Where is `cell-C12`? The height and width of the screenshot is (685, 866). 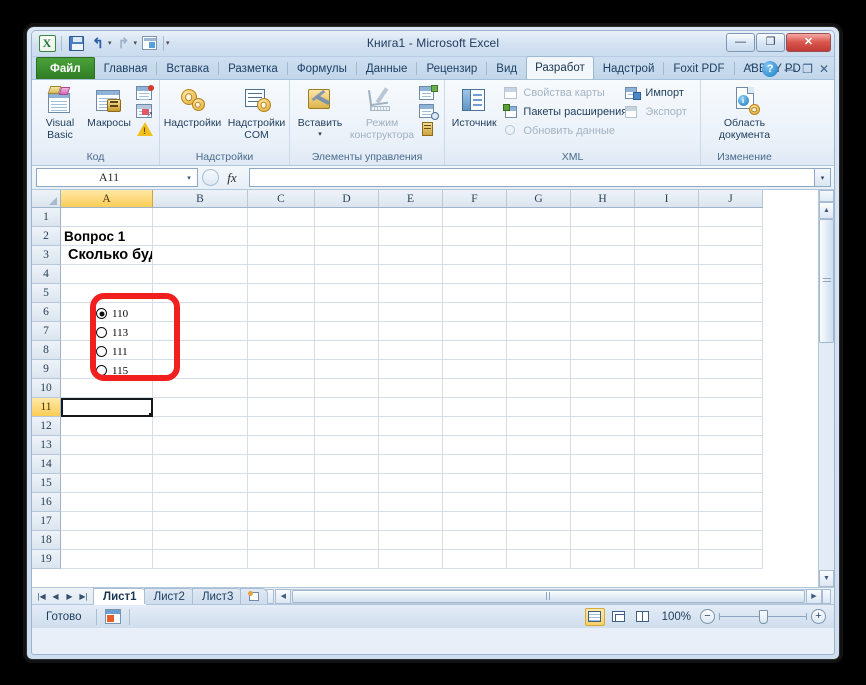
cell-C12 is located at coordinates (281, 426).